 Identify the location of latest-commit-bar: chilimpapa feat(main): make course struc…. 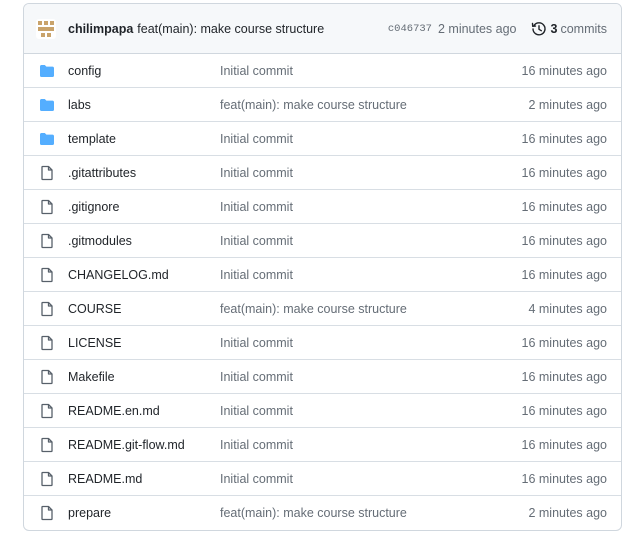
(322, 29).